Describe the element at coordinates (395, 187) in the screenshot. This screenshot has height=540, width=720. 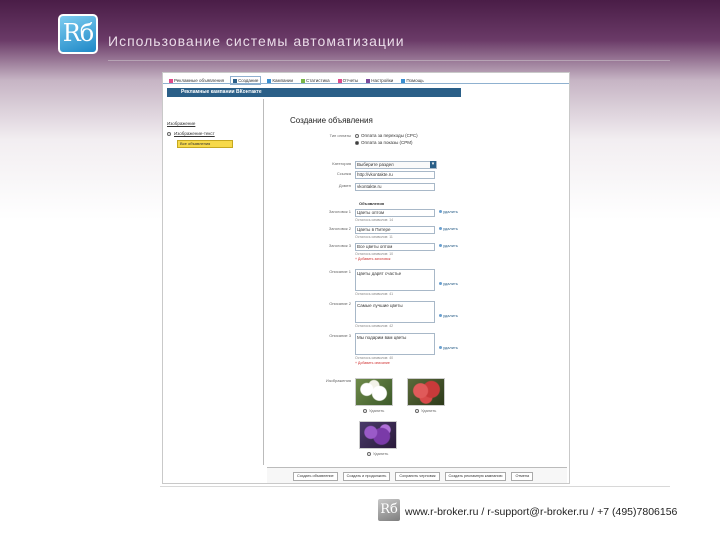
I see `domain-input: vkontakte.ru` at that location.